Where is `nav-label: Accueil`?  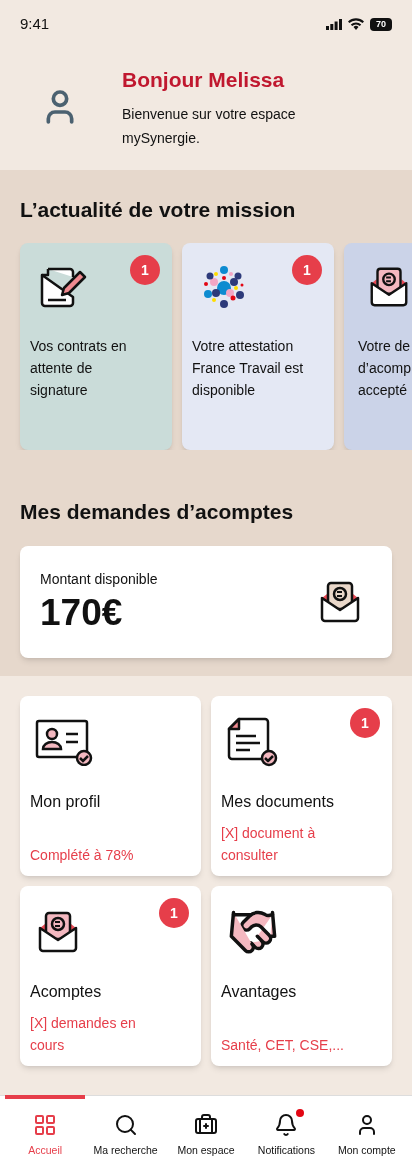 nav-label: Accueil is located at coordinates (45, 1150).